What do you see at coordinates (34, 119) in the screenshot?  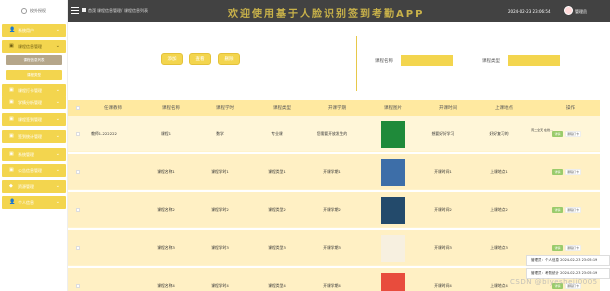 I see `sidebar-item: ▣ 课程签到管理 ⌄` at bounding box center [34, 119].